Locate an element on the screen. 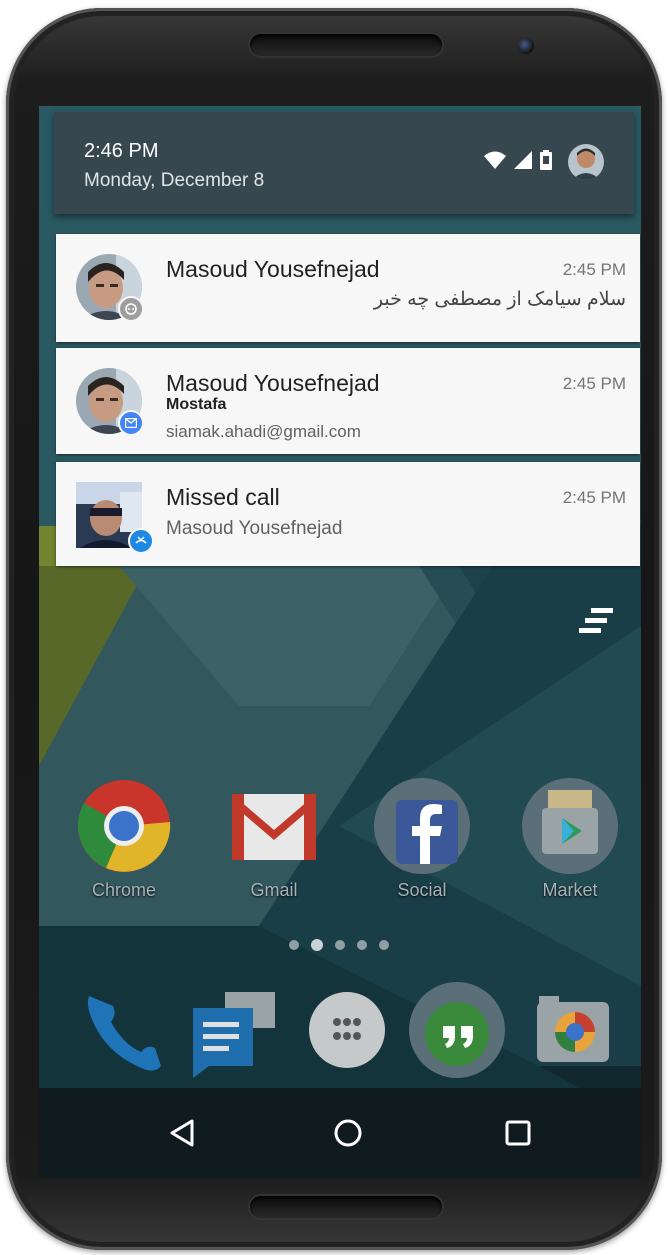 This screenshot has width=668, height=1255. date: Monday, December 8 is located at coordinates (174, 180).